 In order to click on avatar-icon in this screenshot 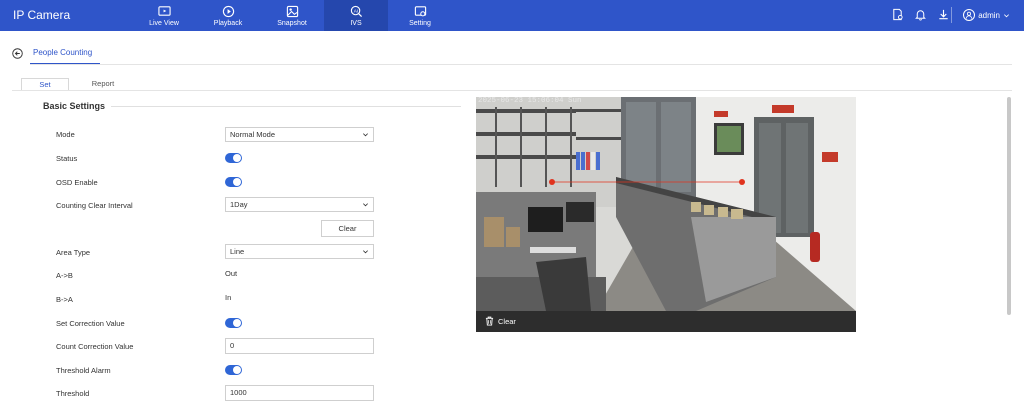, I will do `click(969, 15)`.